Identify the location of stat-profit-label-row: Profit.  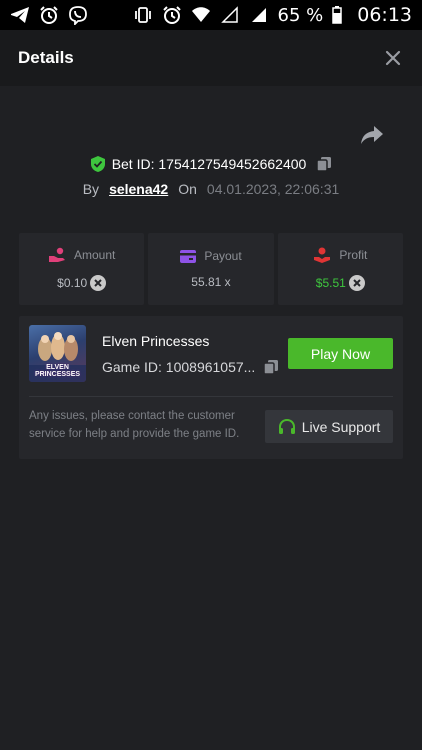
(340, 255).